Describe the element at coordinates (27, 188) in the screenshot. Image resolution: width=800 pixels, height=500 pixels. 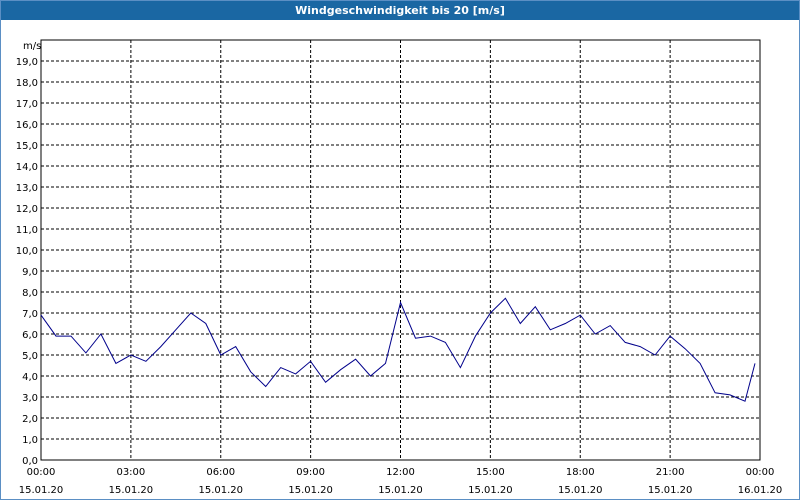
I see `y-tick-label: 13,0` at that location.